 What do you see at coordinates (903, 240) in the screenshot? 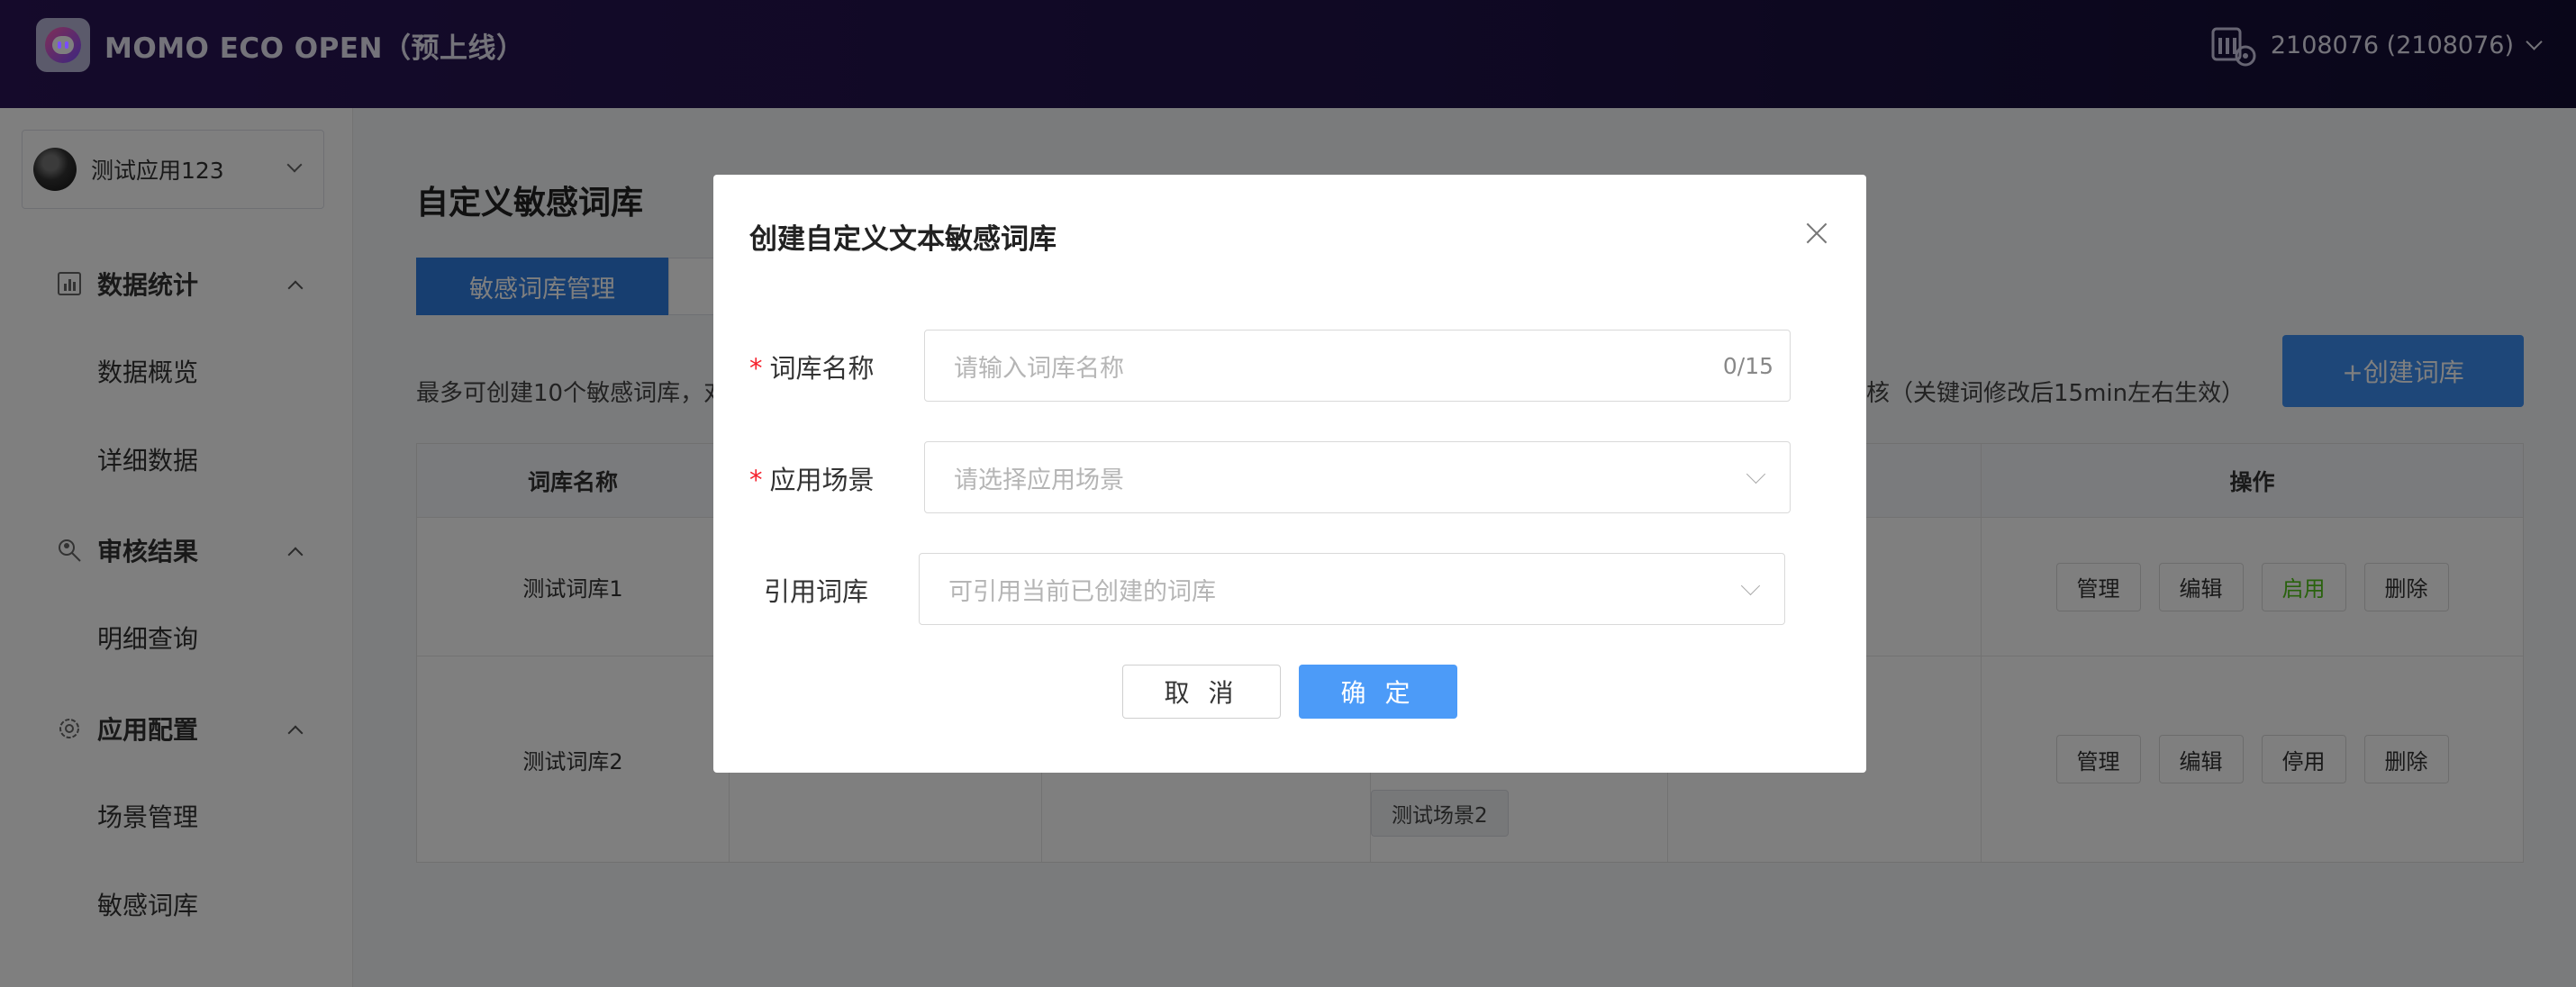
I see `dialog-title: 创建自定义文本敏感词库` at bounding box center [903, 240].